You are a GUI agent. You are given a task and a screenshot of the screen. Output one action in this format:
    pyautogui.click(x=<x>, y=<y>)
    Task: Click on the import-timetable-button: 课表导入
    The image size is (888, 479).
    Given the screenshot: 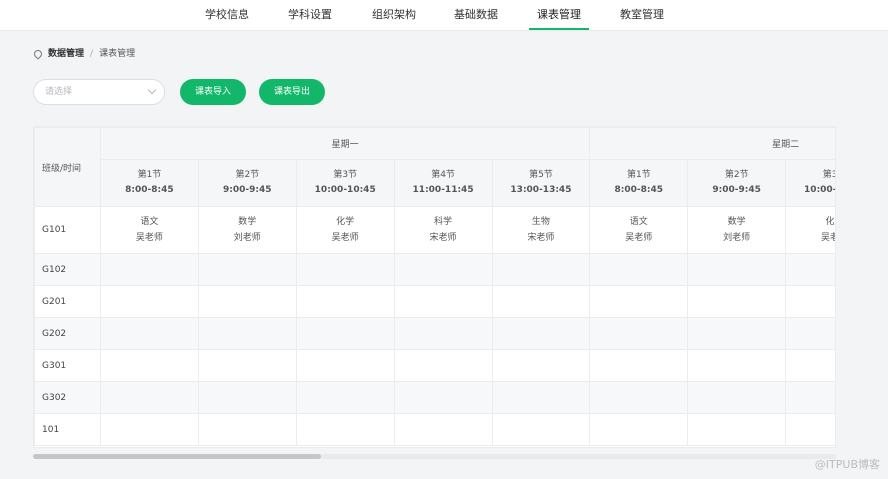 What is the action you would take?
    pyautogui.click(x=213, y=92)
    